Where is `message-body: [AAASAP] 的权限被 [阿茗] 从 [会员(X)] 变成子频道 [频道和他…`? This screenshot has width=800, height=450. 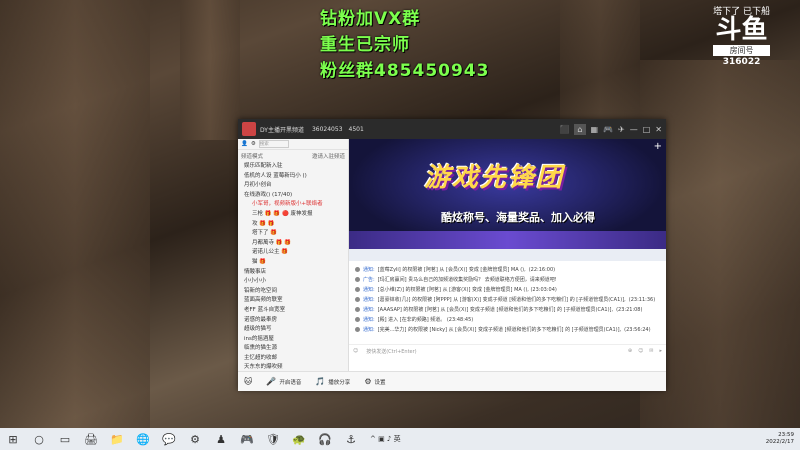
message-body: [AAASAP] 的权限被 [阿茗] 从 [会员(X)] 变成子频道 [频道和他… is located at coordinates (495, 310).